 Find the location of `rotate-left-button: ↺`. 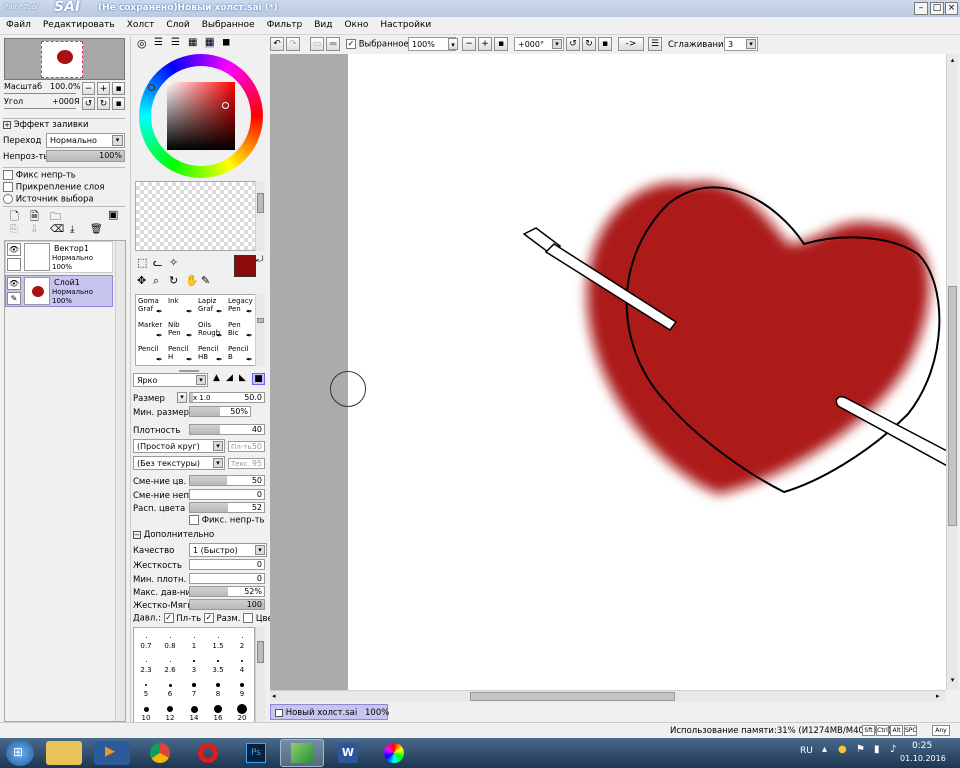

rotate-left-button: ↺ is located at coordinates (88, 103).